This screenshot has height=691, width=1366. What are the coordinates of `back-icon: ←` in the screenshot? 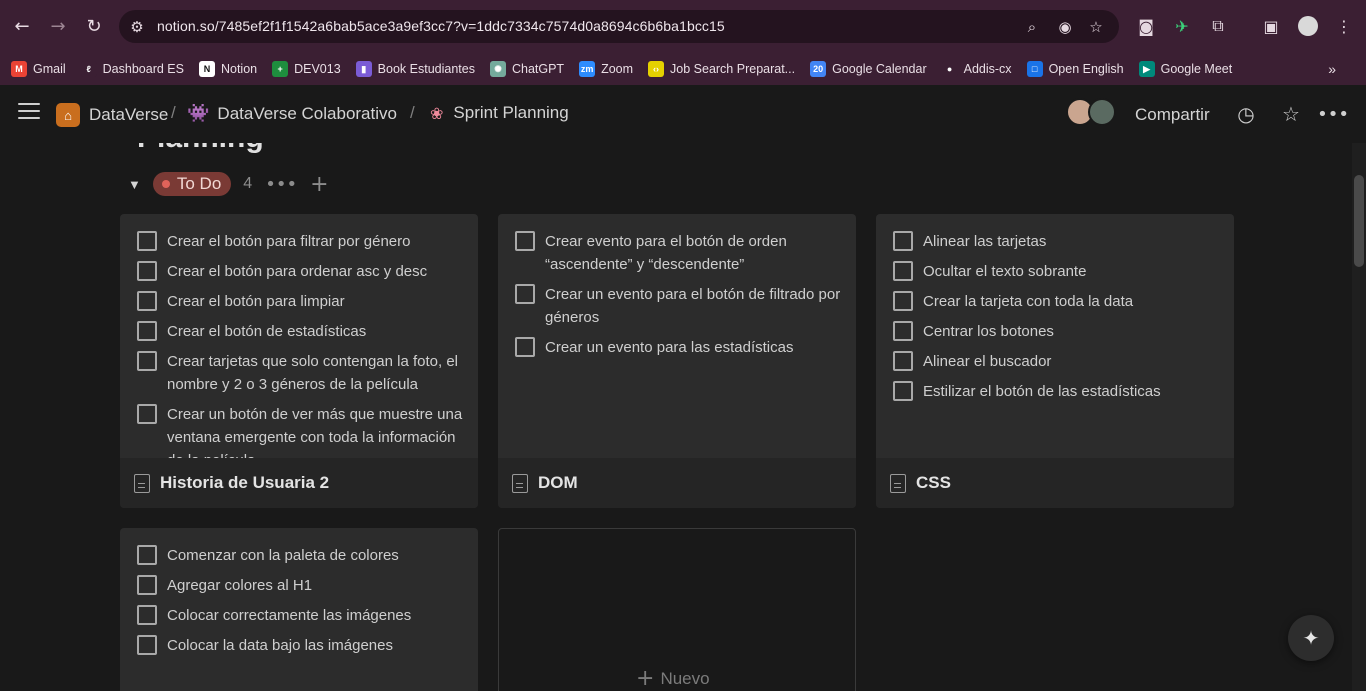 It's located at (22, 26).